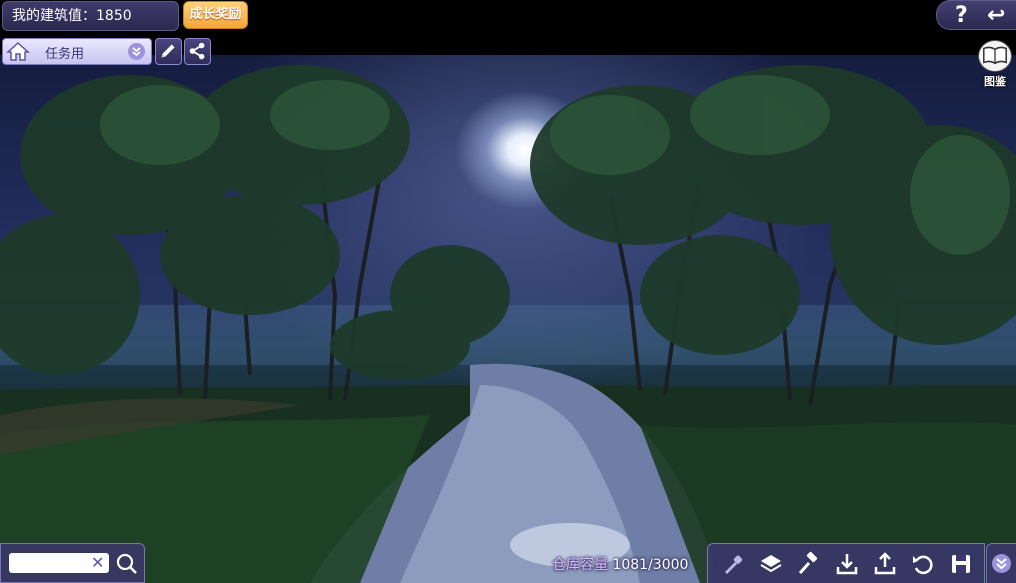  What do you see at coordinates (580, 565) in the screenshot?
I see `storage-label: 仓库容量` at bounding box center [580, 565].